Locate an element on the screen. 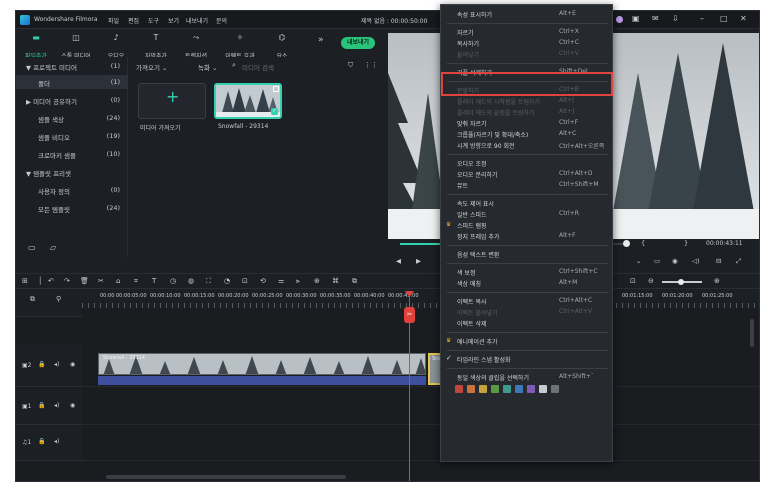 The width and height of the screenshot is (773, 489). close-icon: ✕ is located at coordinates (743, 18).